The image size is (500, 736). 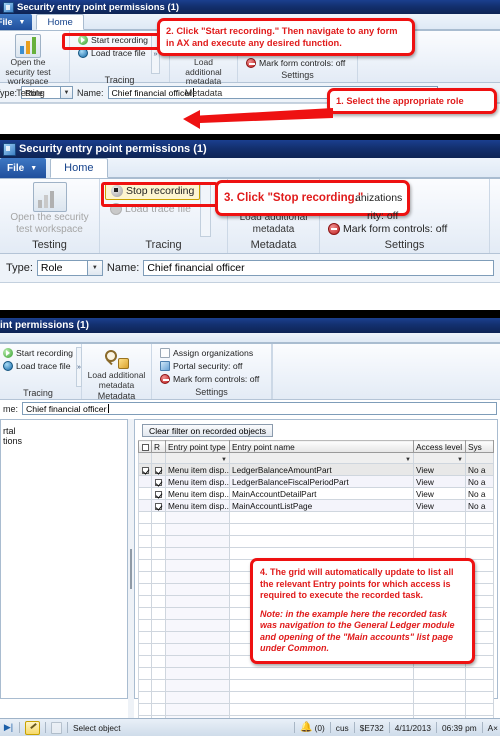 What do you see at coordinates (321, 481) in the screenshot?
I see `row-entry-point-name: LedgerBalanceFiscalPeriodPart` at bounding box center [321, 481].